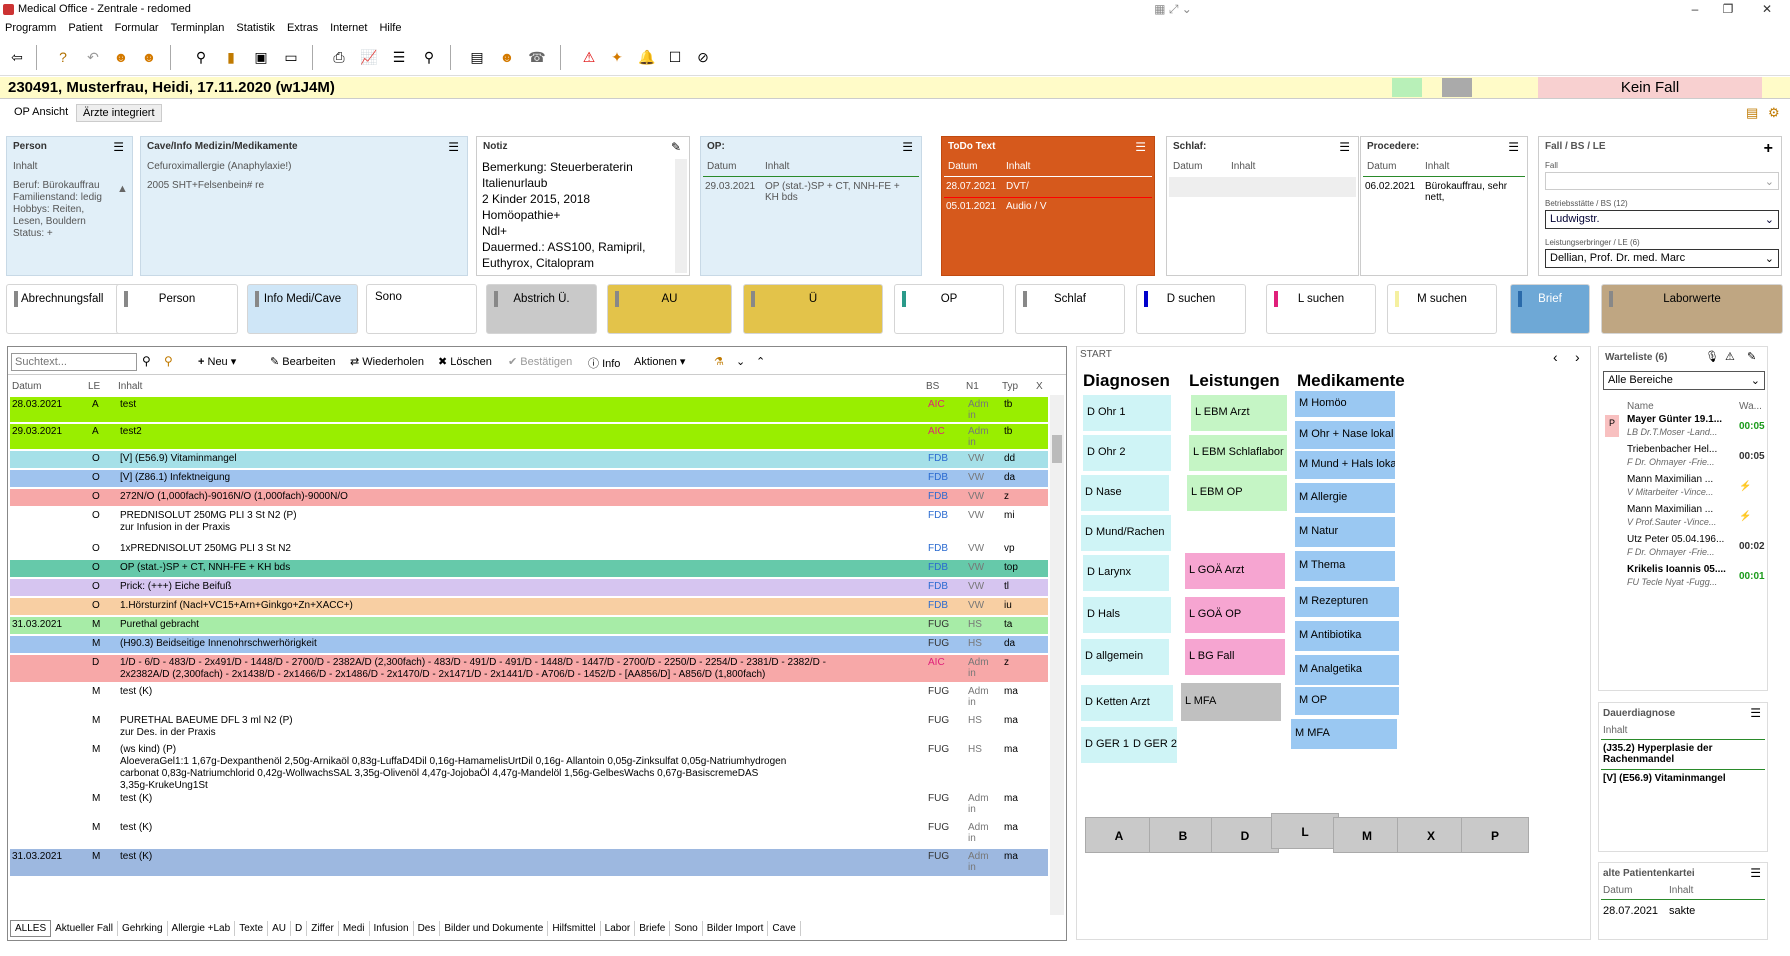 This screenshot has height=956, width=1790. Describe the element at coordinates (537, 57) in the screenshot. I see `phone-icon: ☎` at that location.